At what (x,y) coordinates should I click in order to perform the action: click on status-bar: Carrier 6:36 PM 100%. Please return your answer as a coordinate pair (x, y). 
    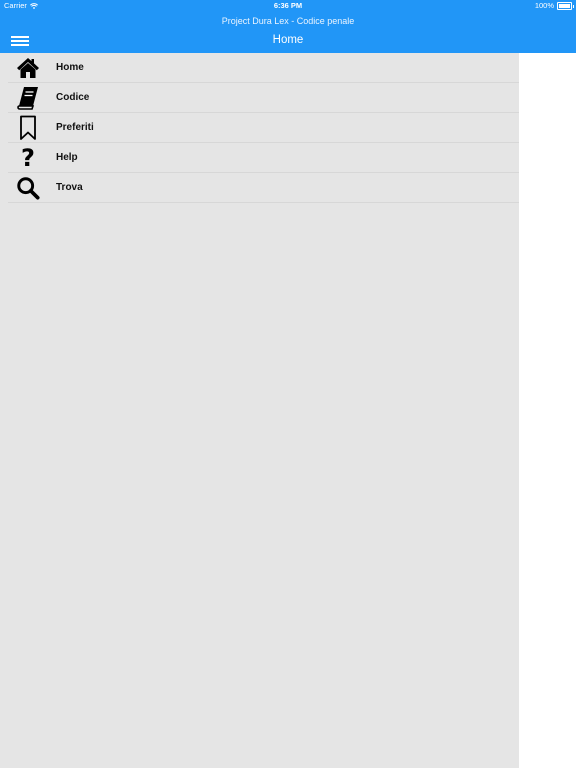
    Looking at the image, I should click on (288, 6).